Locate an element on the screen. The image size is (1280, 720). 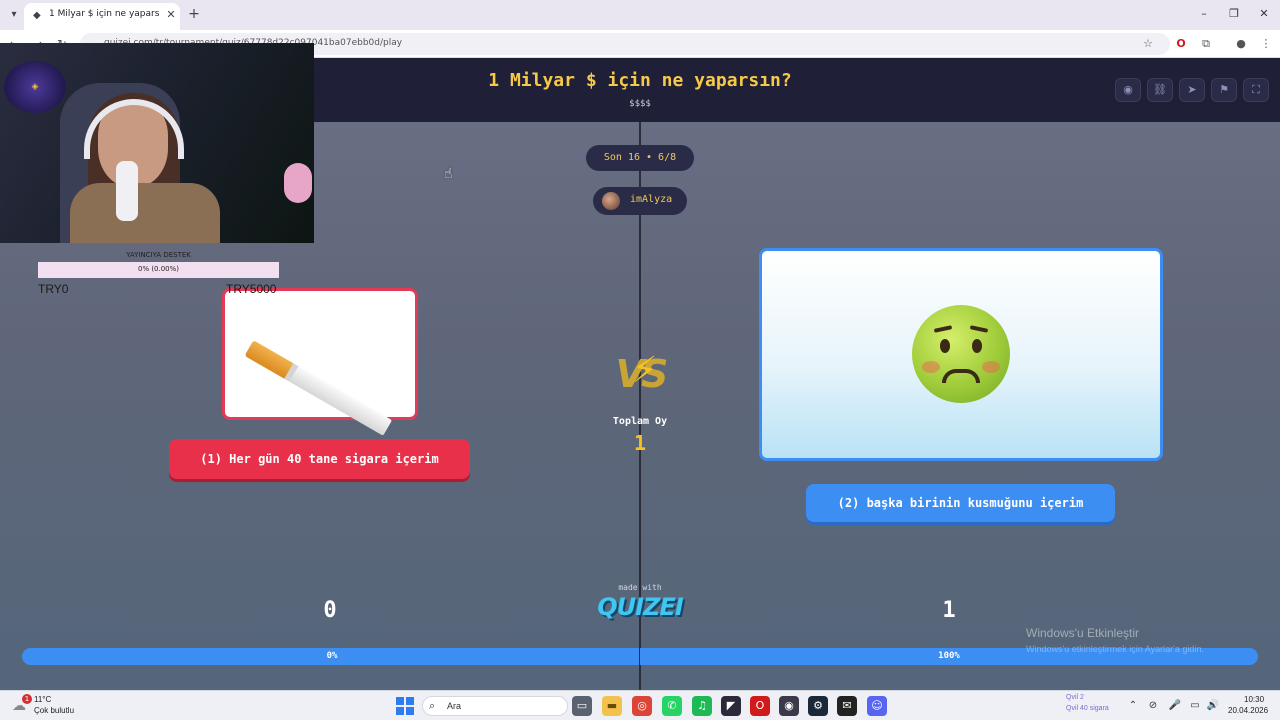
weather-alert-badge: 1 is located at coordinates (27, 699).